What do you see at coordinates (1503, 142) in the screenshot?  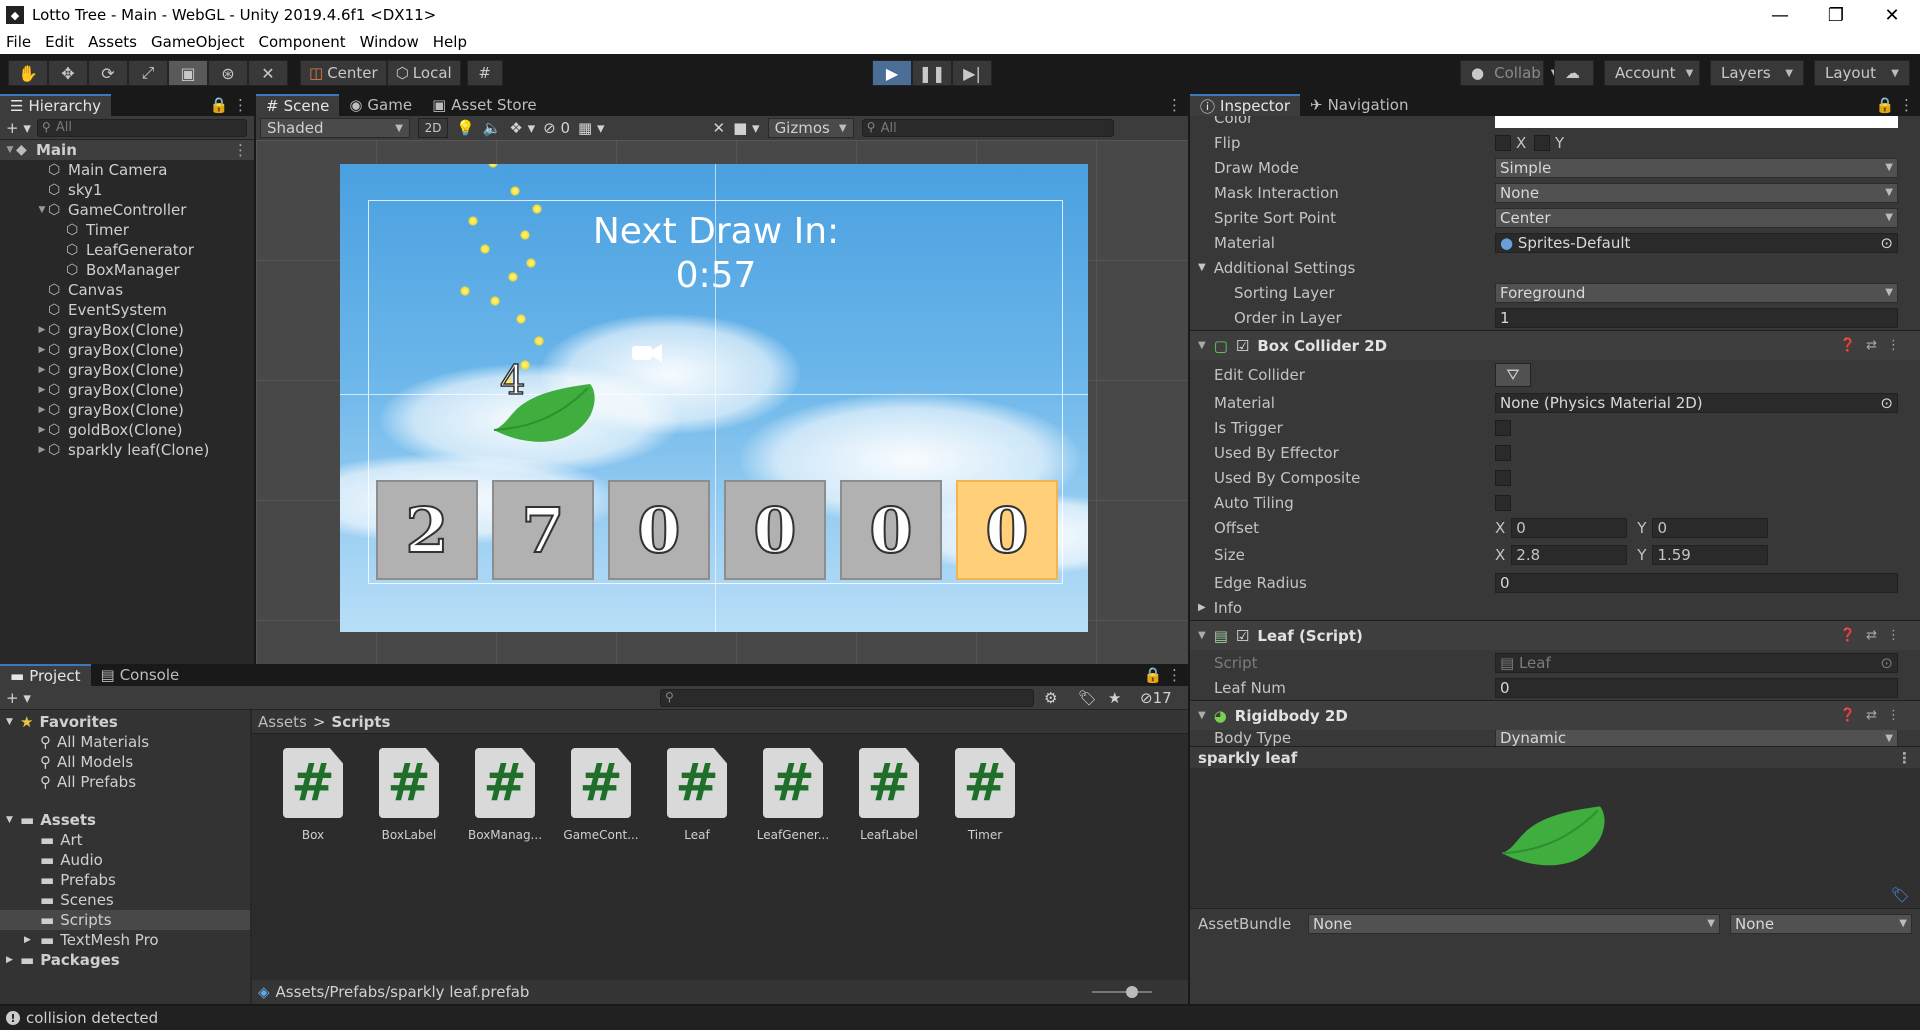 I see `flip-x-checkbox` at bounding box center [1503, 142].